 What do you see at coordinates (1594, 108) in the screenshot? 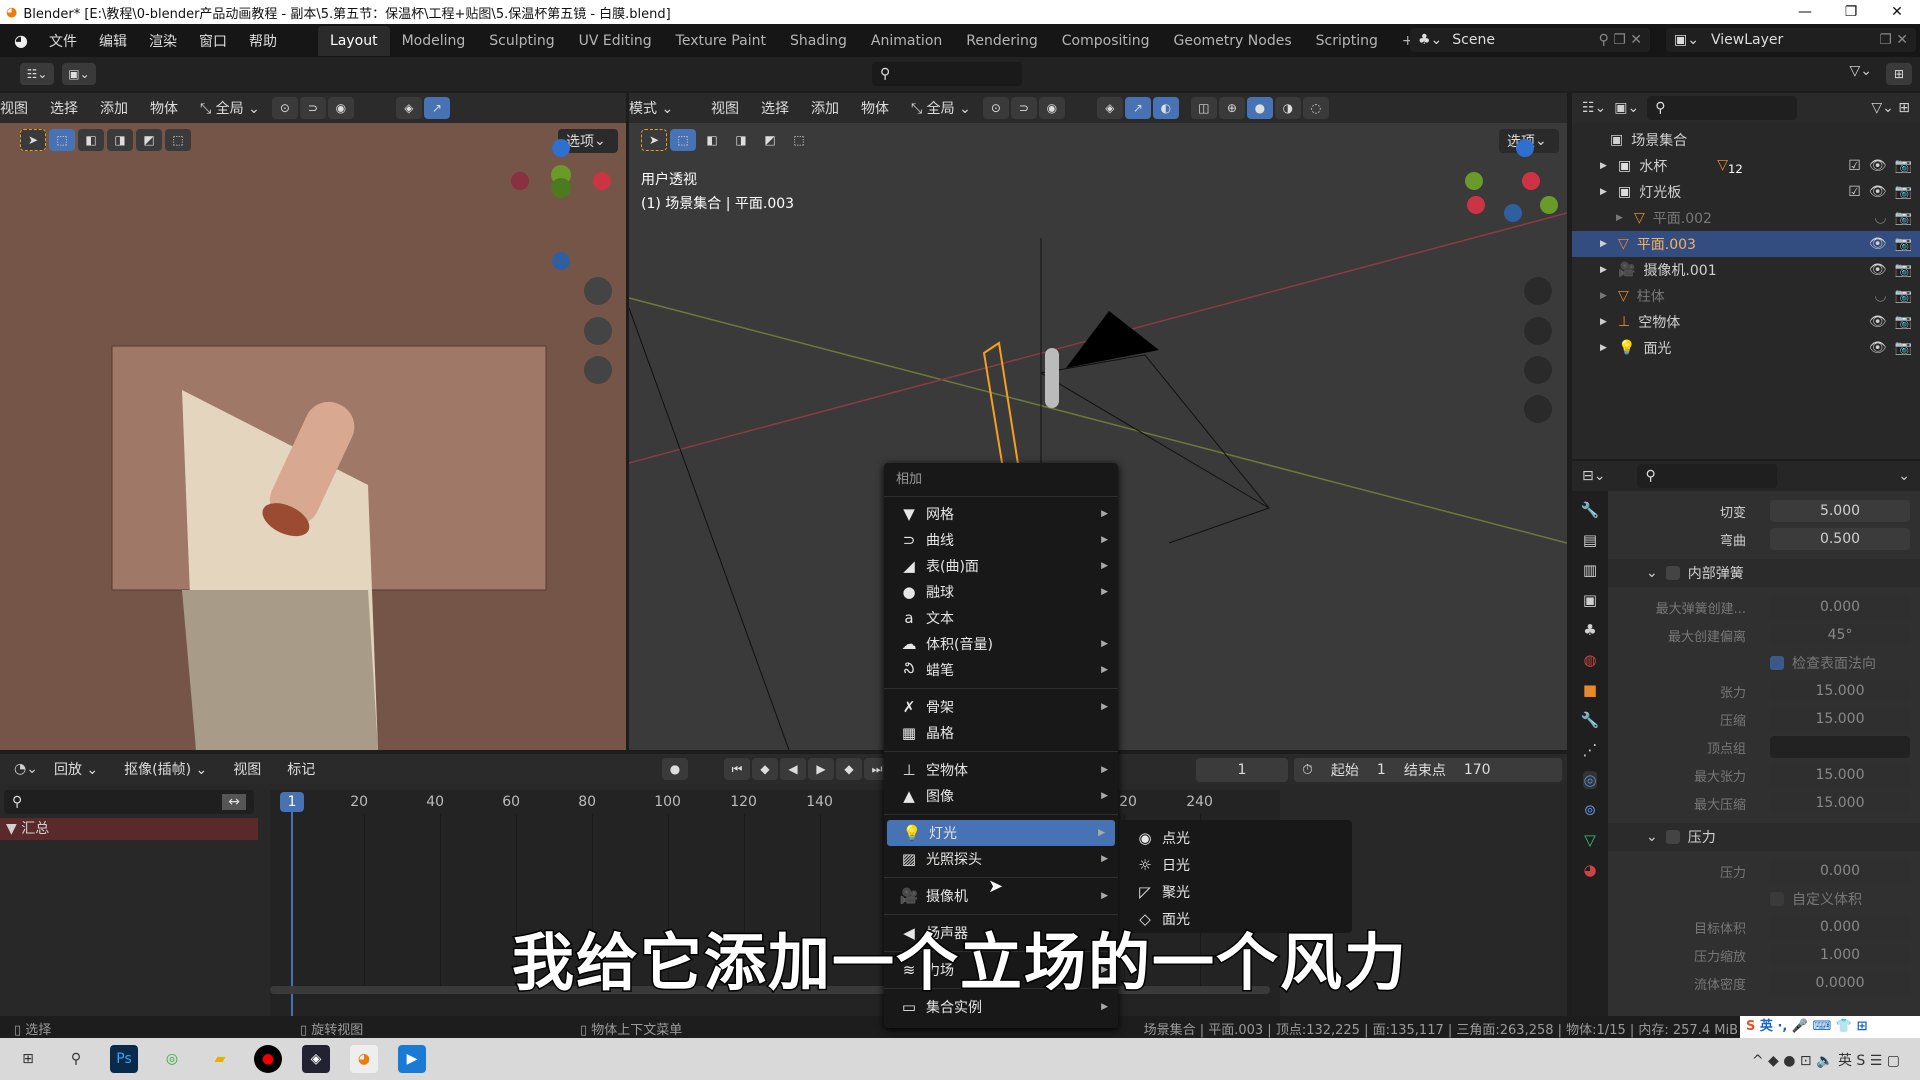
I see `display-mode-icon: ☷⌄` at bounding box center [1594, 108].